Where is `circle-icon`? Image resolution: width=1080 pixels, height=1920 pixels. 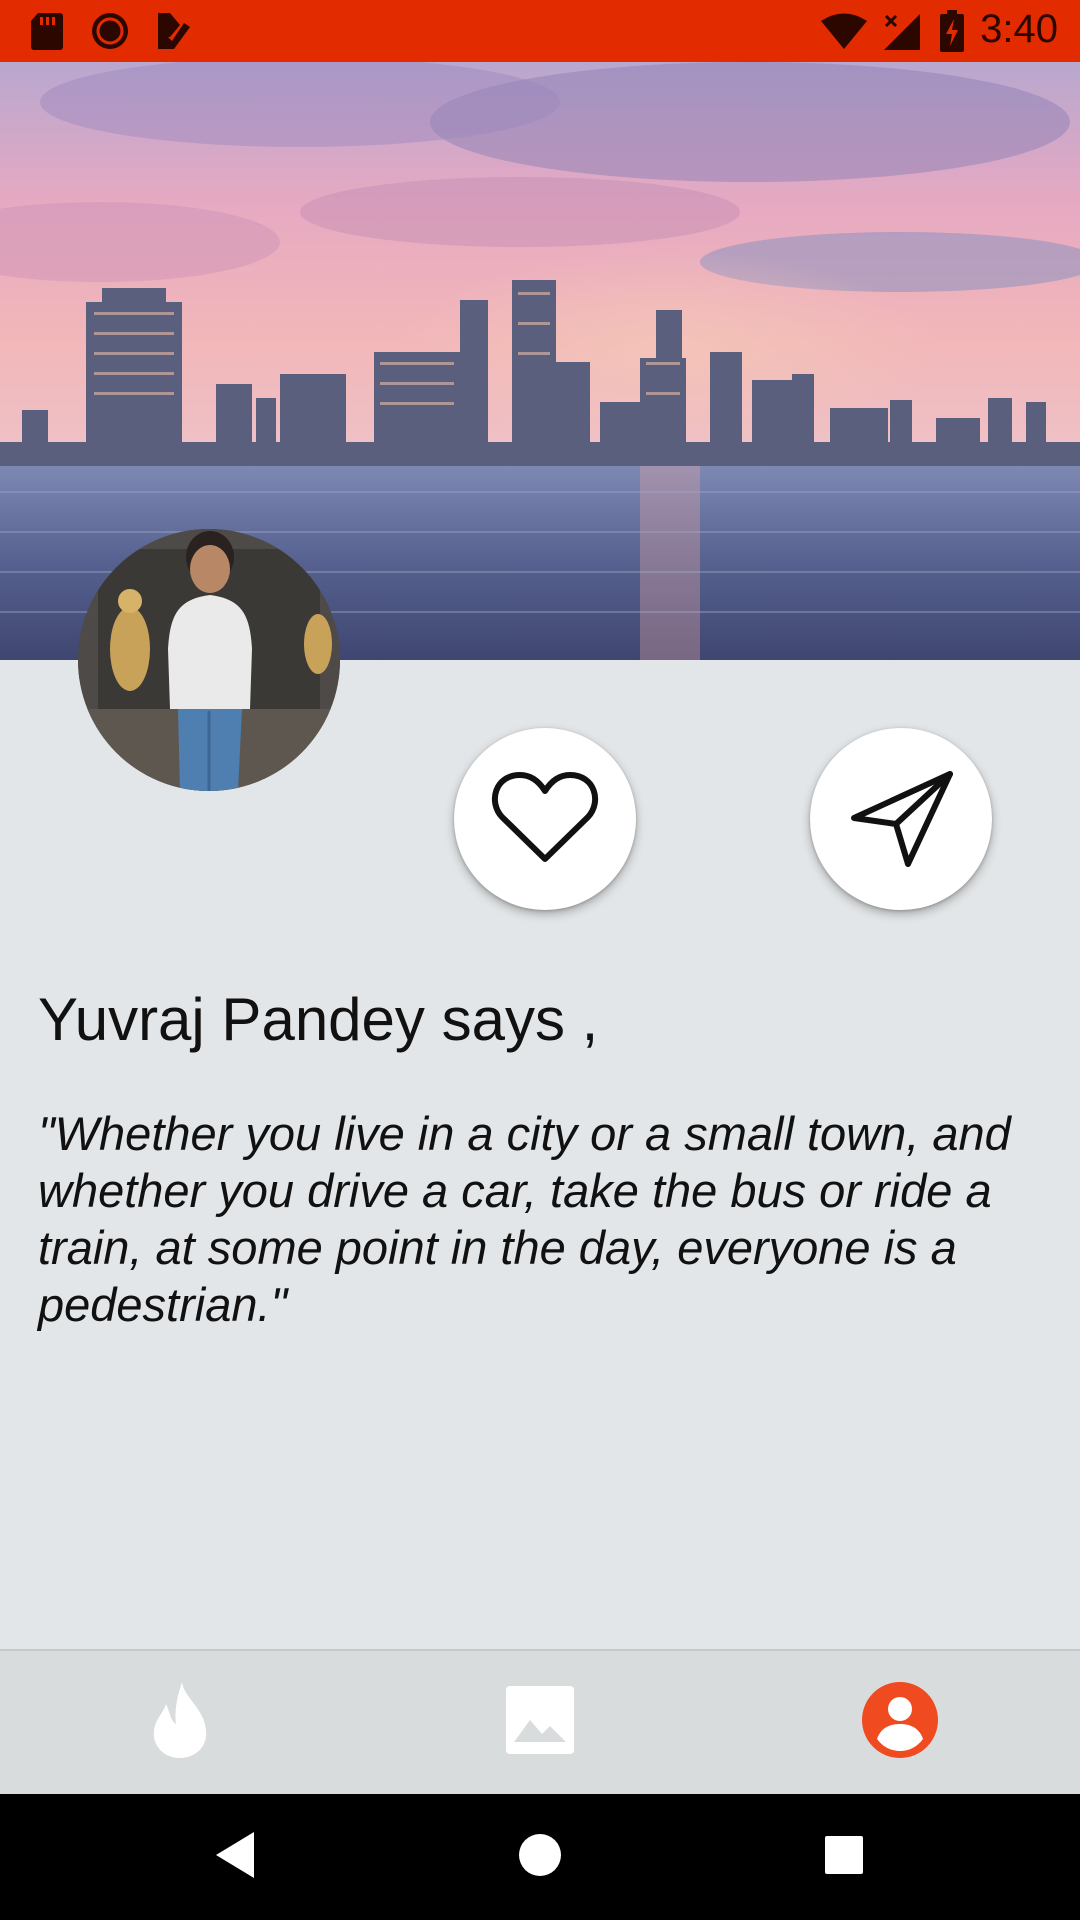
circle-icon is located at coordinates (110, 33).